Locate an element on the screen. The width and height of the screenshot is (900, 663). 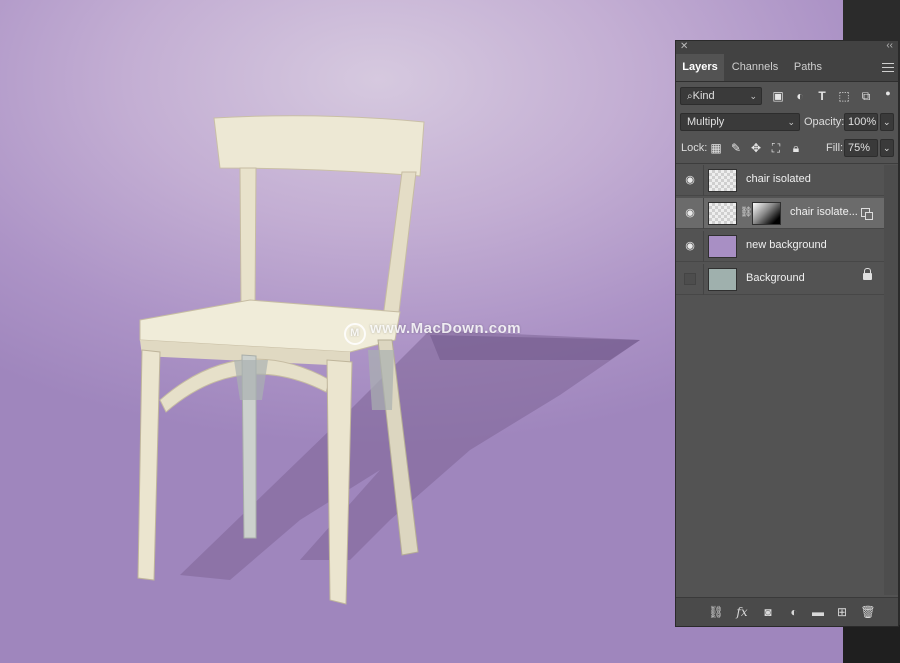
lock-row: Lock: ▦ ✎ ✥ ⛶ 🔒︎ Fill: 75% ⌄ is located at coordinates (788, 149).